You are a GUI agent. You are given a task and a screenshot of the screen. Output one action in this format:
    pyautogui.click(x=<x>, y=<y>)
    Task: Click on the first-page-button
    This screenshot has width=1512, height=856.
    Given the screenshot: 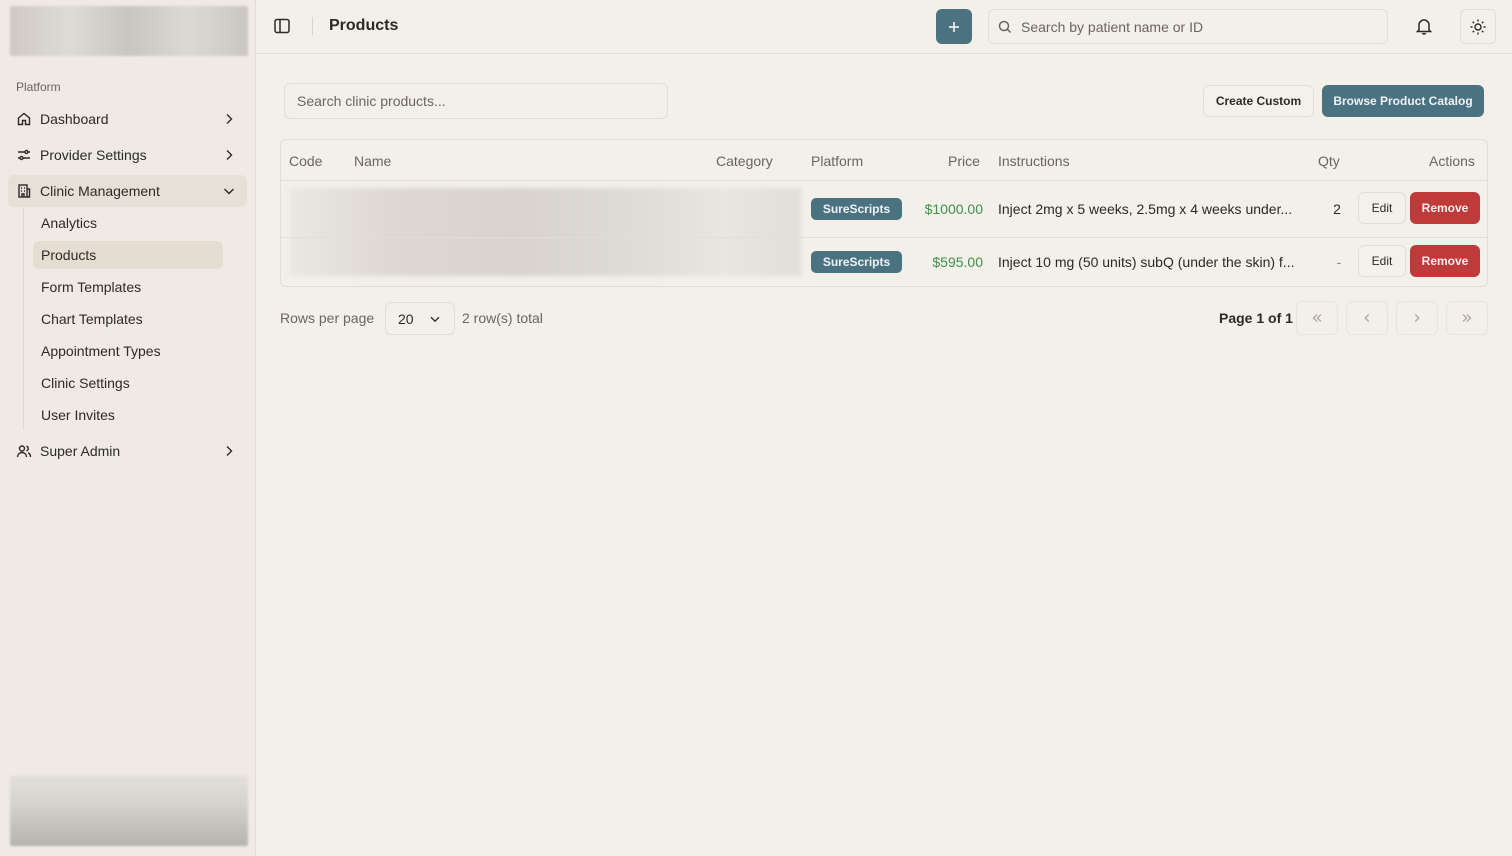 What is the action you would take?
    pyautogui.click(x=1317, y=318)
    